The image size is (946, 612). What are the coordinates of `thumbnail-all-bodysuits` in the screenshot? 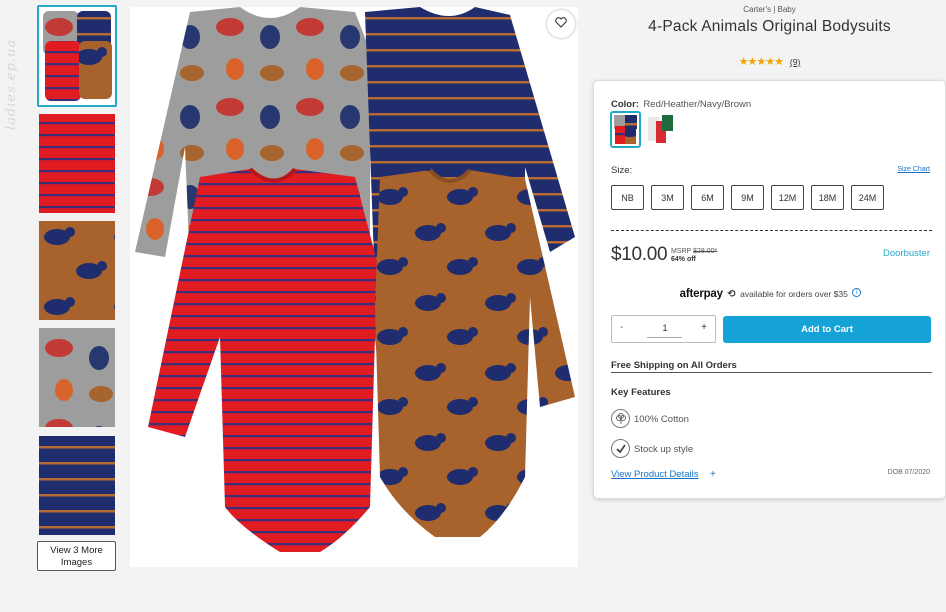 It's located at (77, 56).